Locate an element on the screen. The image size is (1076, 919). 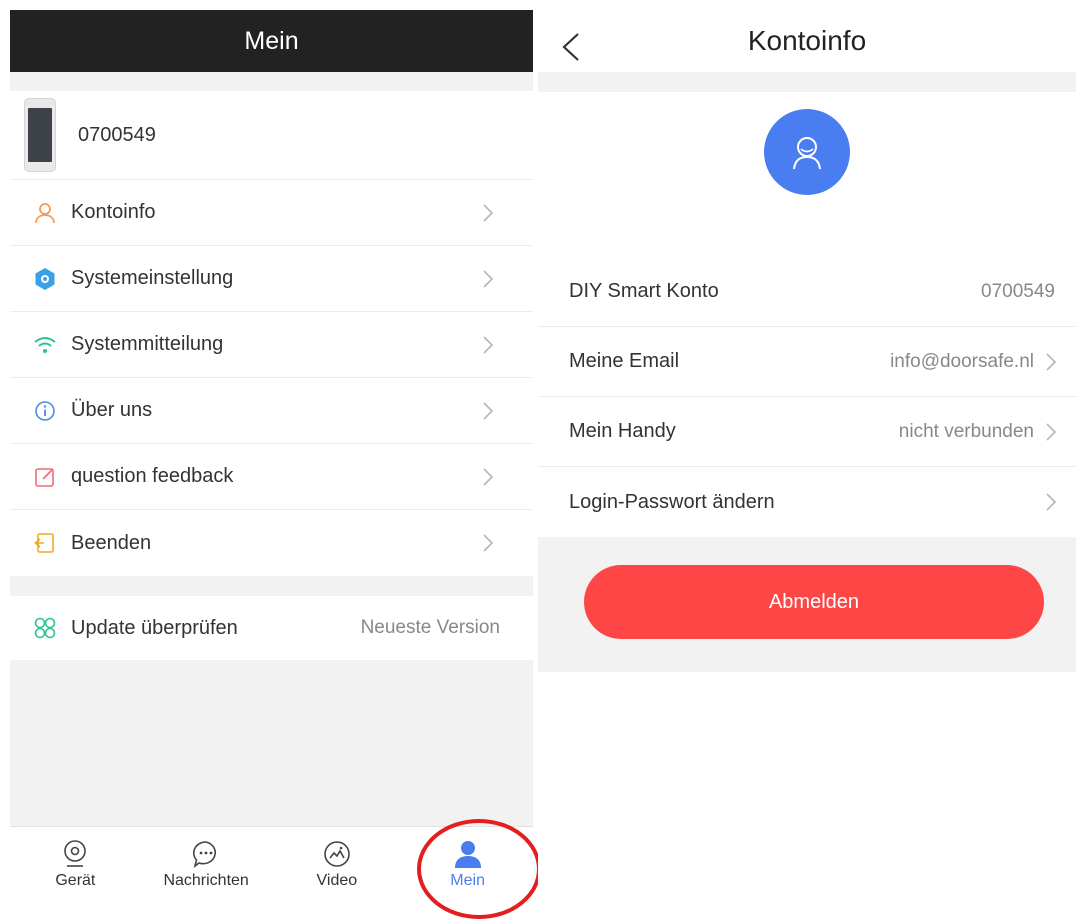
menu-item-systemmitteilung: Systemmitteilung is located at coordinates (271, 345).